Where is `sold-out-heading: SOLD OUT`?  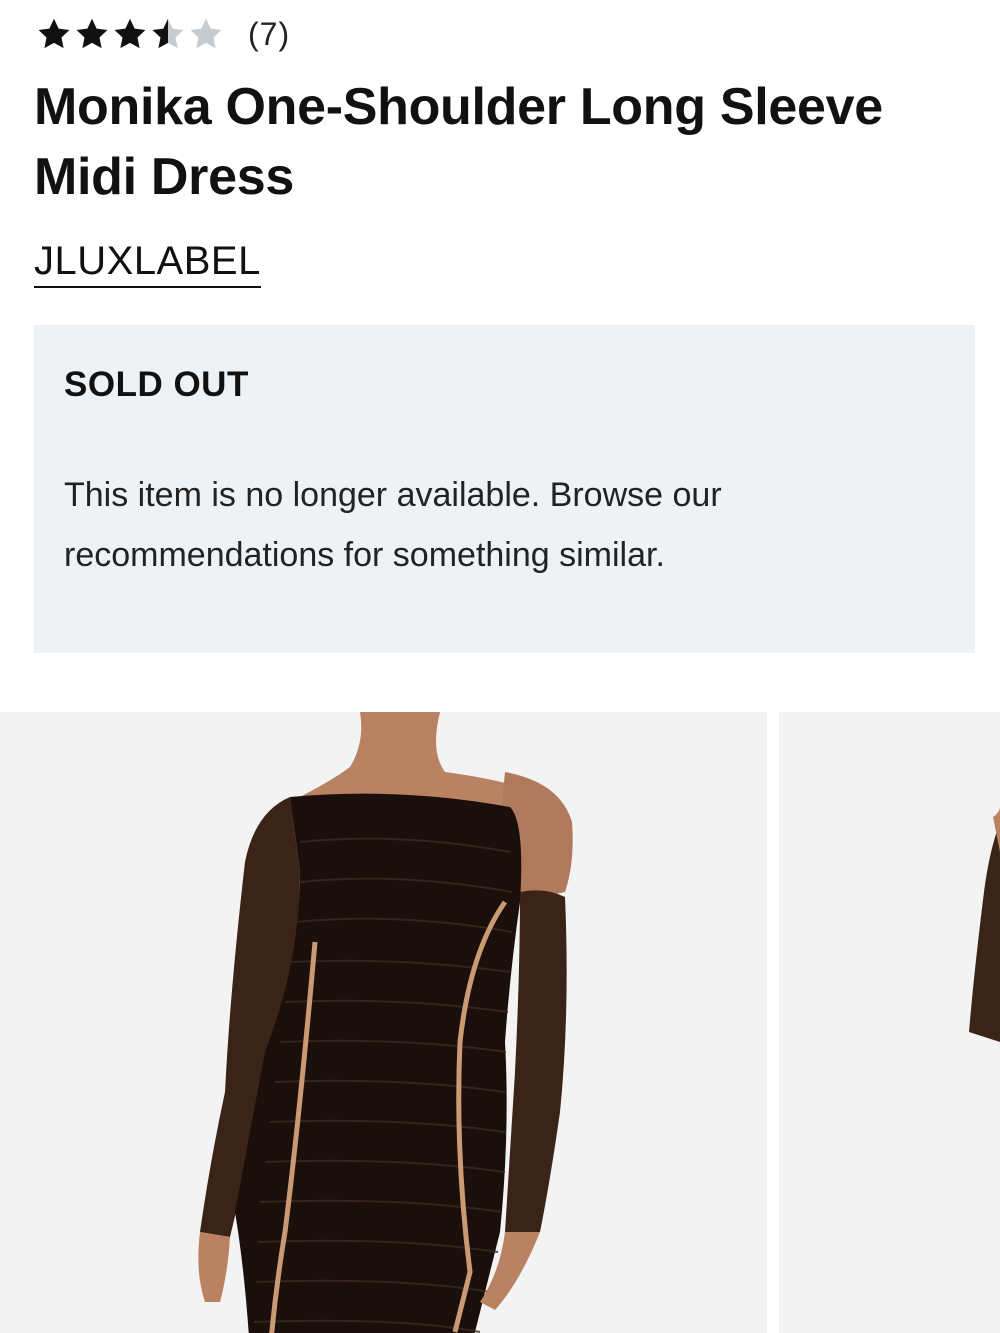
sold-out-heading: SOLD OUT is located at coordinates (156, 384).